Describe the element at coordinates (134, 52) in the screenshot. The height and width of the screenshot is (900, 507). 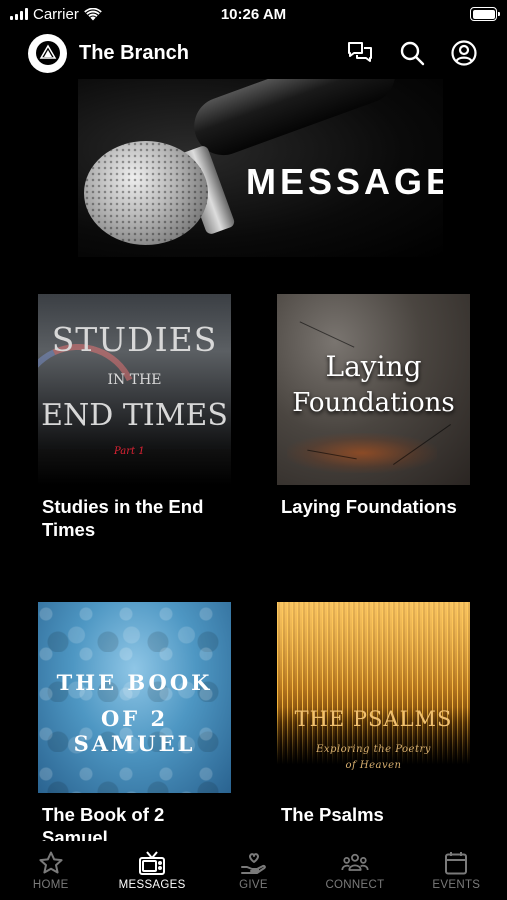
I see `app-title: The Branch` at that location.